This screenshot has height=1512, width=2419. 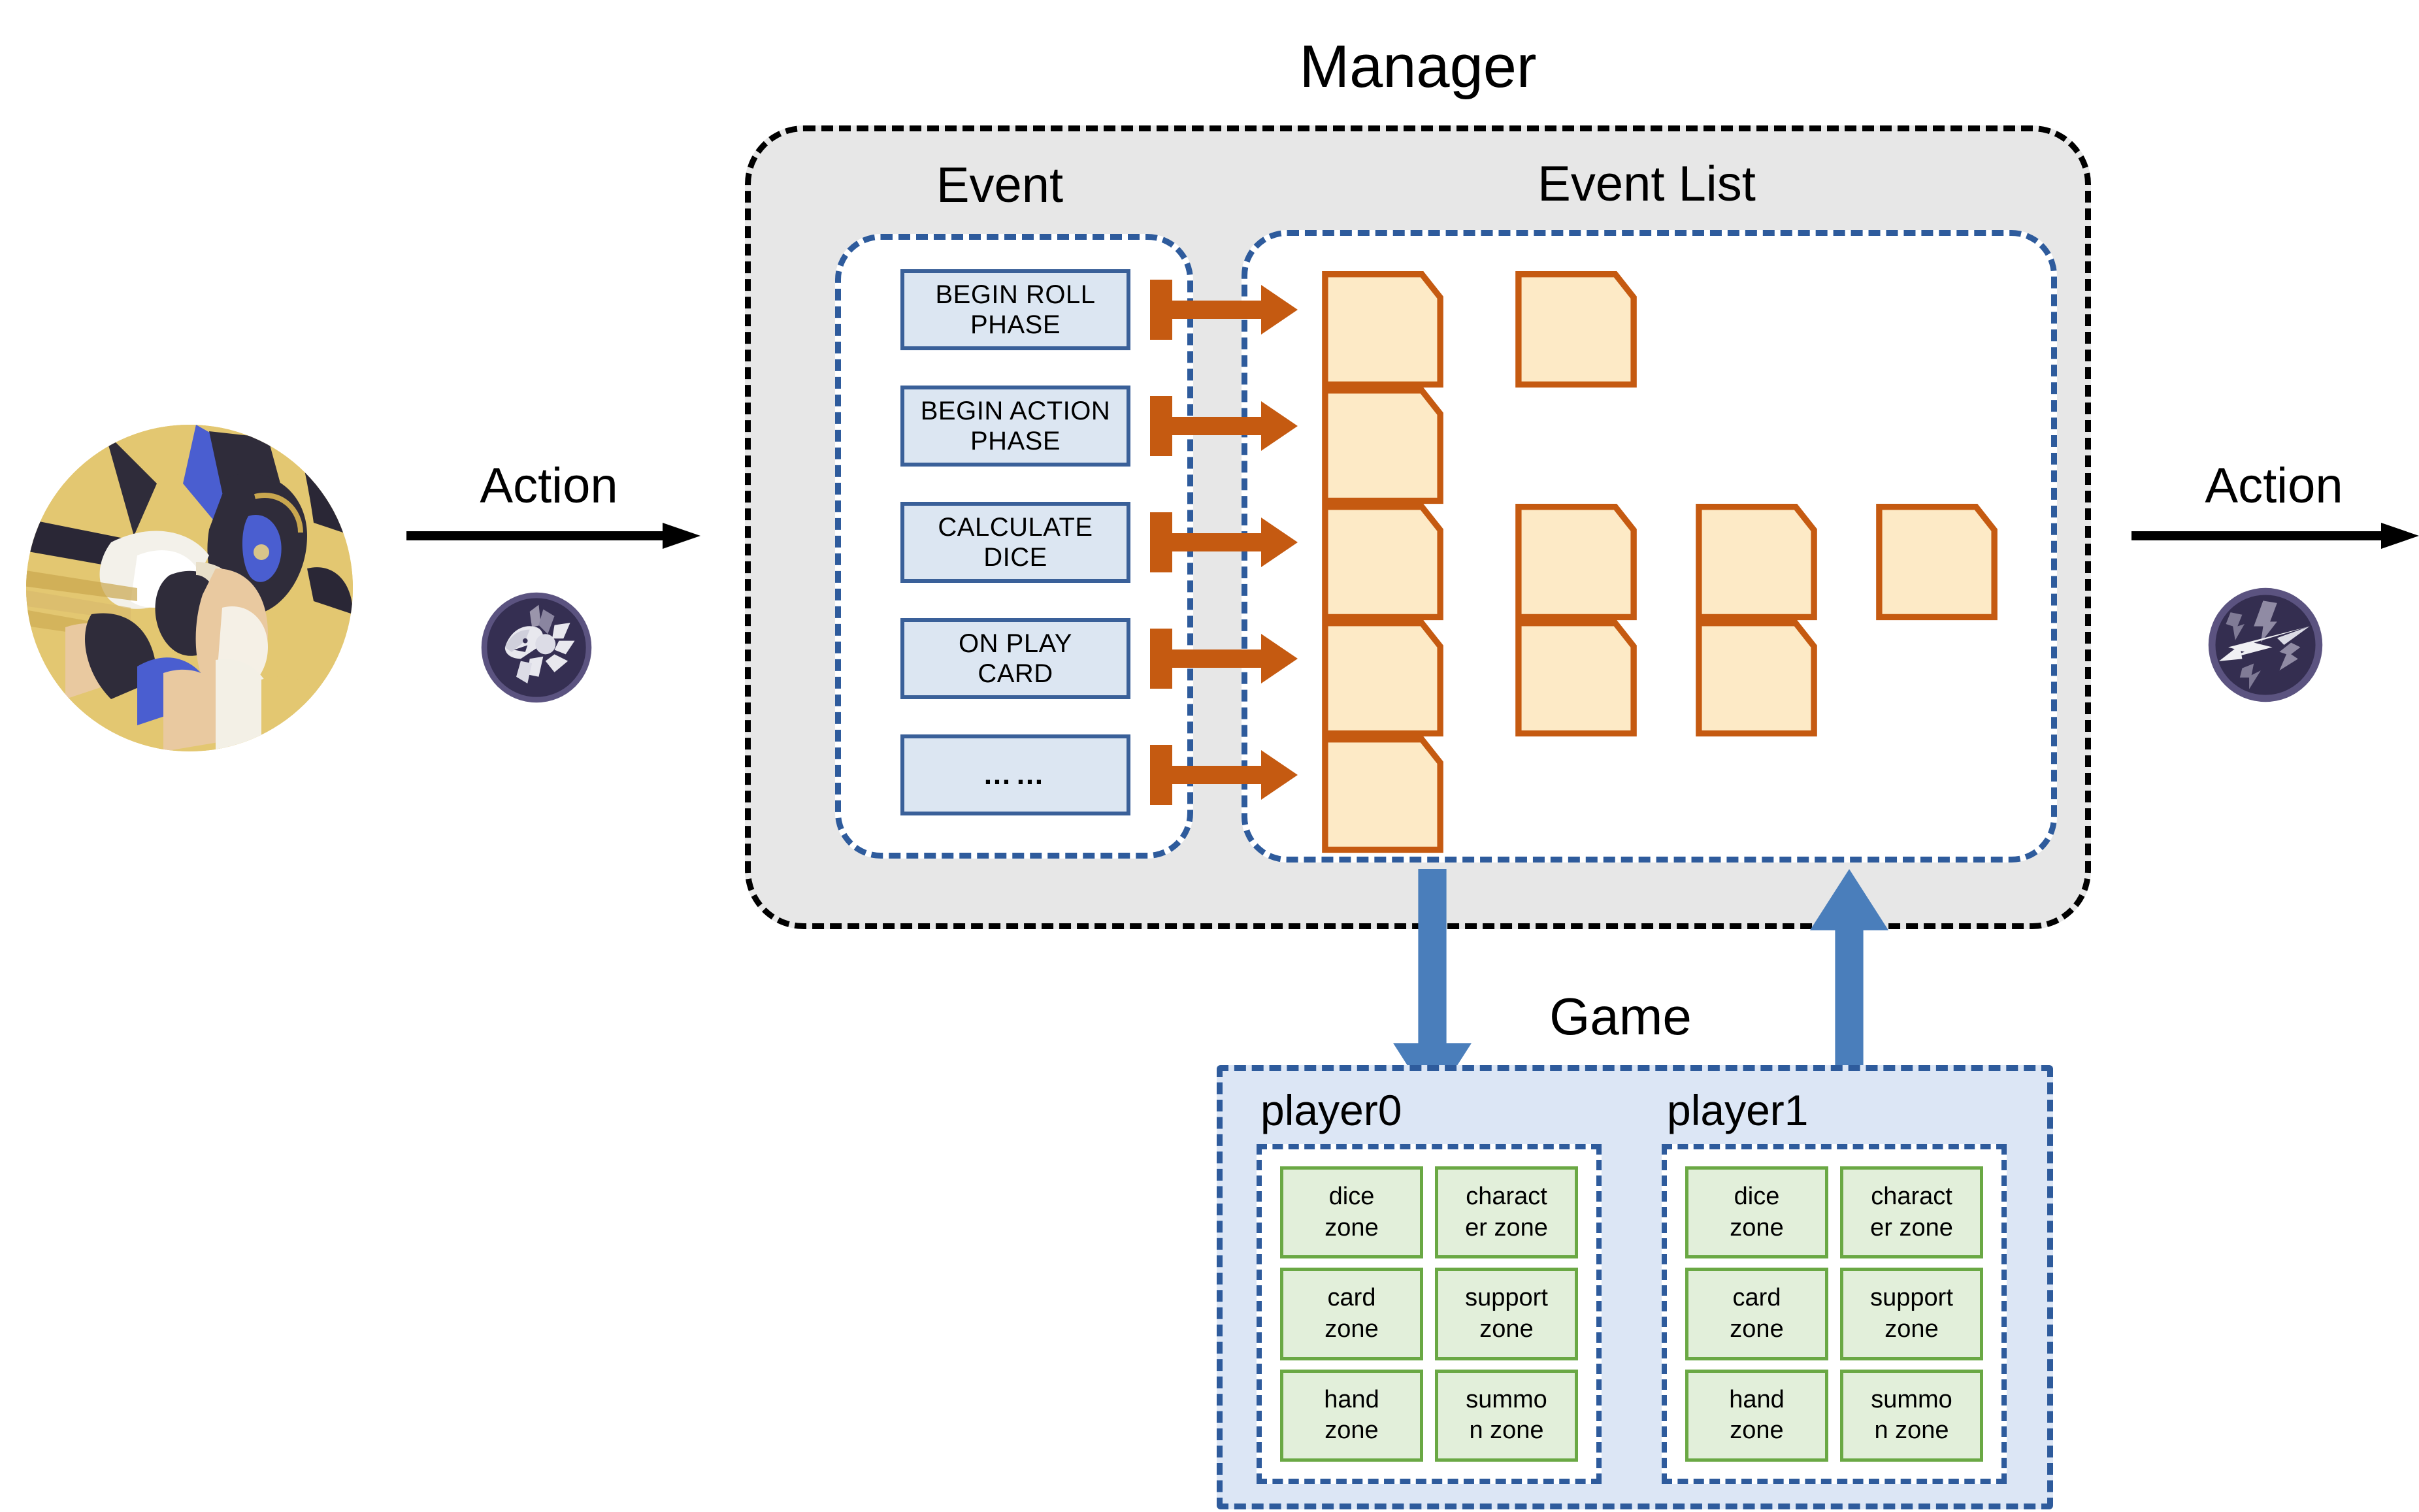 I want to click on event-label-line: ON PLAY, so click(x=1015, y=643).